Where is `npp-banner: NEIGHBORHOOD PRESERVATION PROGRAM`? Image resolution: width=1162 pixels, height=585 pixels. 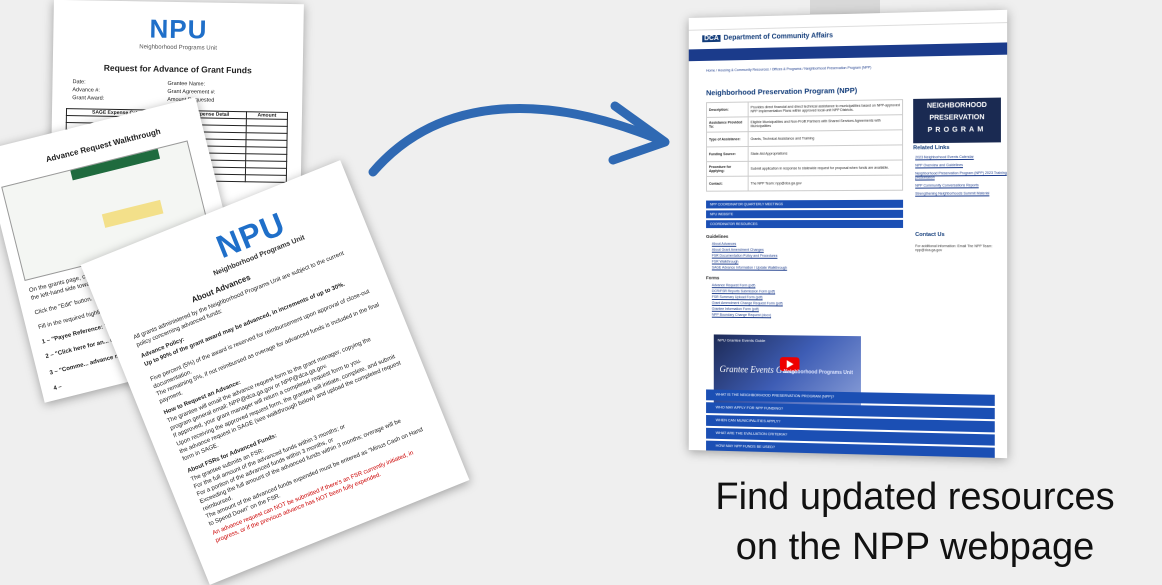
npp-banner: NEIGHBORHOOD PRESERVATION PROGRAM is located at coordinates (957, 120).